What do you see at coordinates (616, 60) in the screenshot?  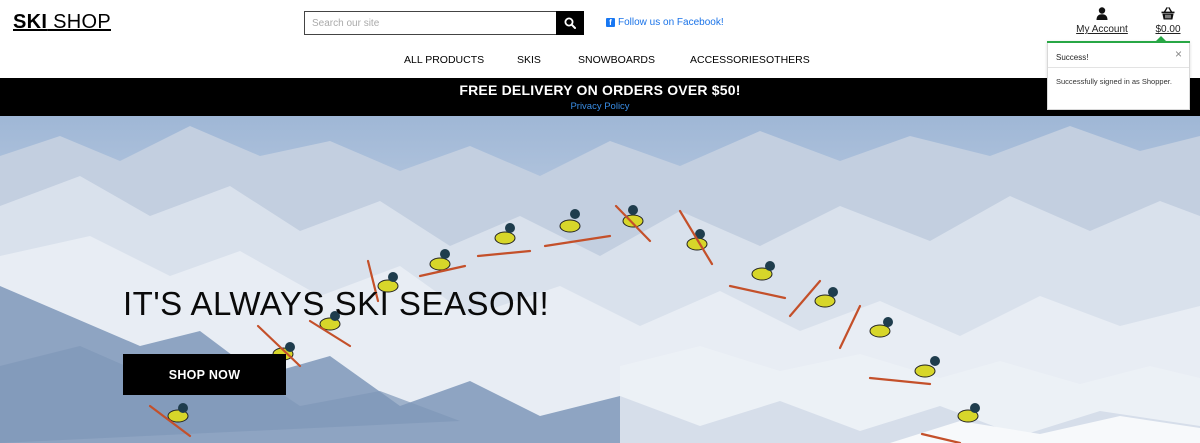 I see `nav-item-snowboards: SNOWBOARDS` at bounding box center [616, 60].